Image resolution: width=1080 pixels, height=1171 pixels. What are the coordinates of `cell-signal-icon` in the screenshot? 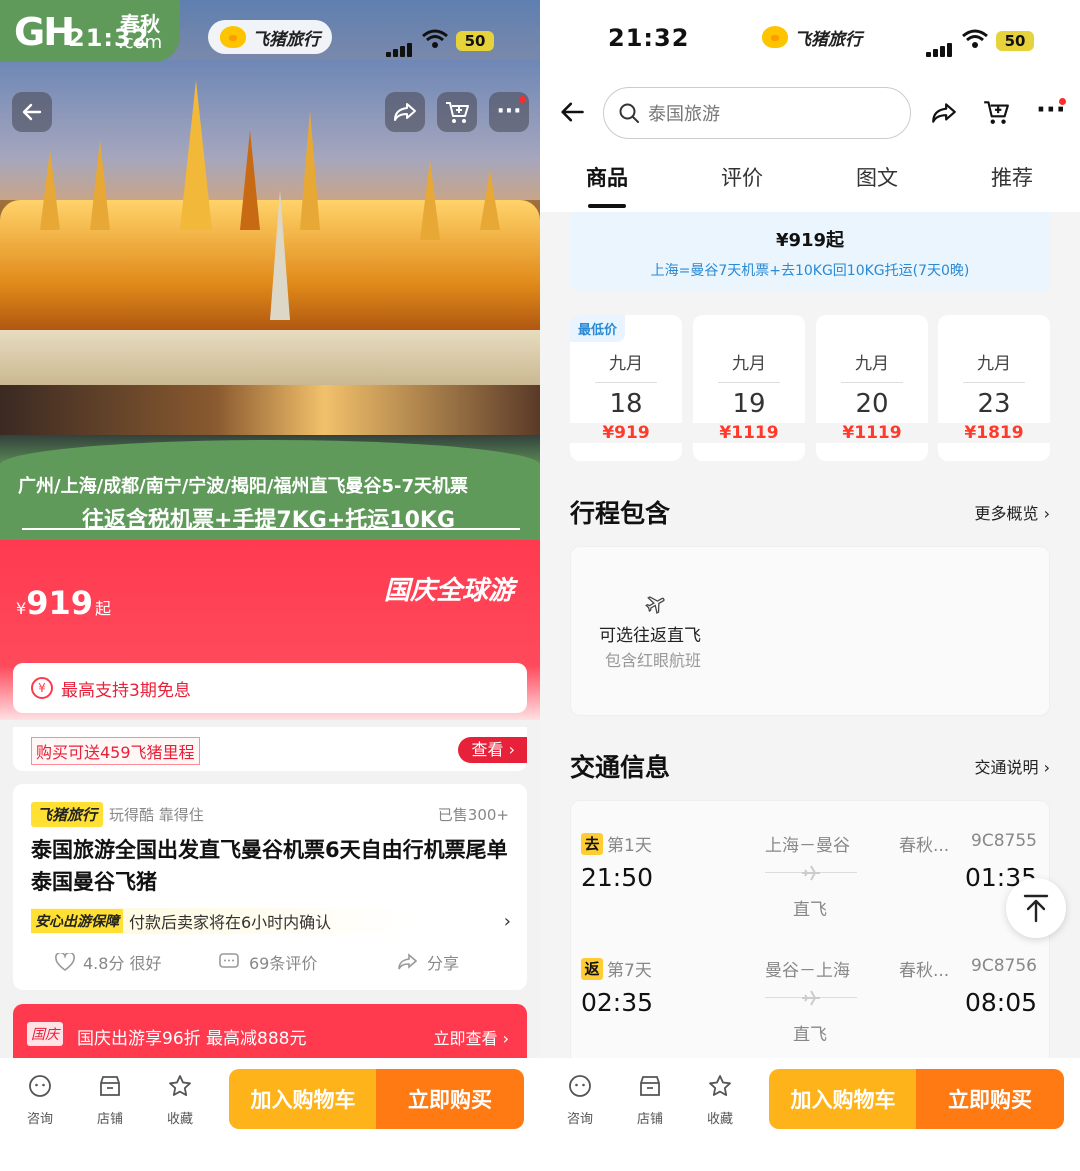 It's located at (940, 47).